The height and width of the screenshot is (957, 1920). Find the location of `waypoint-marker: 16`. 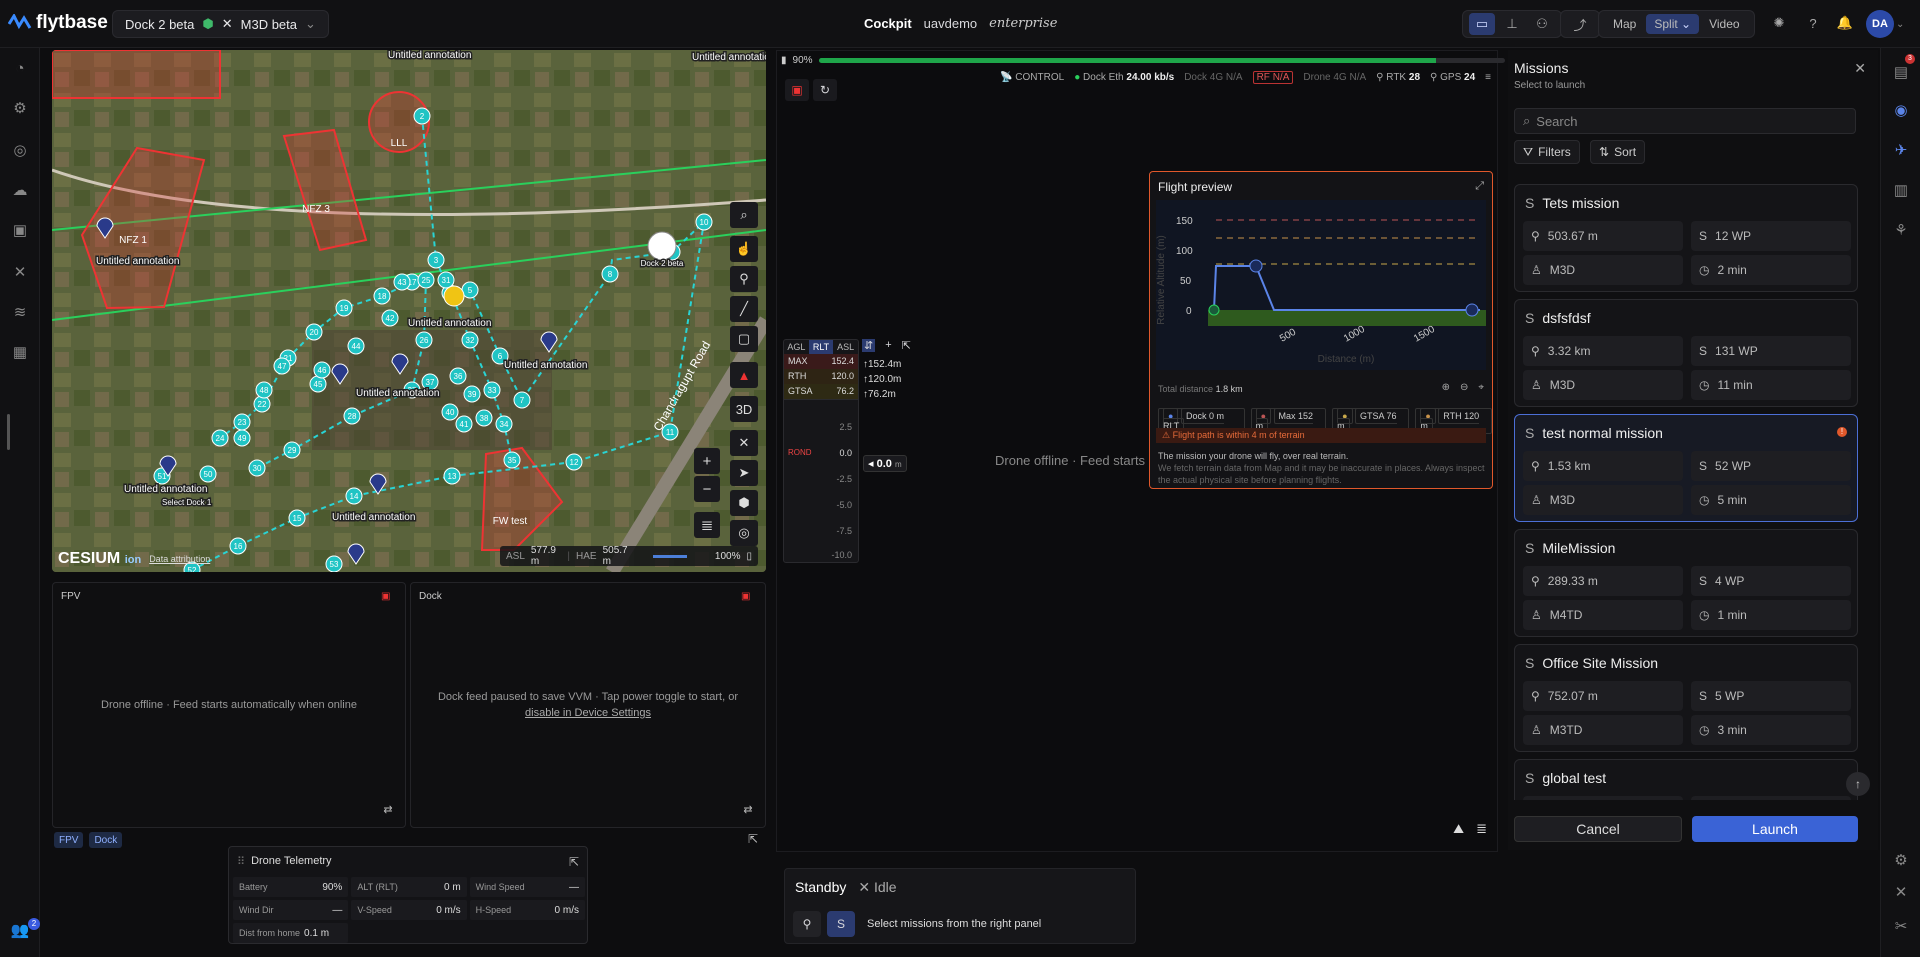

waypoint-marker: 16 is located at coordinates (238, 546).